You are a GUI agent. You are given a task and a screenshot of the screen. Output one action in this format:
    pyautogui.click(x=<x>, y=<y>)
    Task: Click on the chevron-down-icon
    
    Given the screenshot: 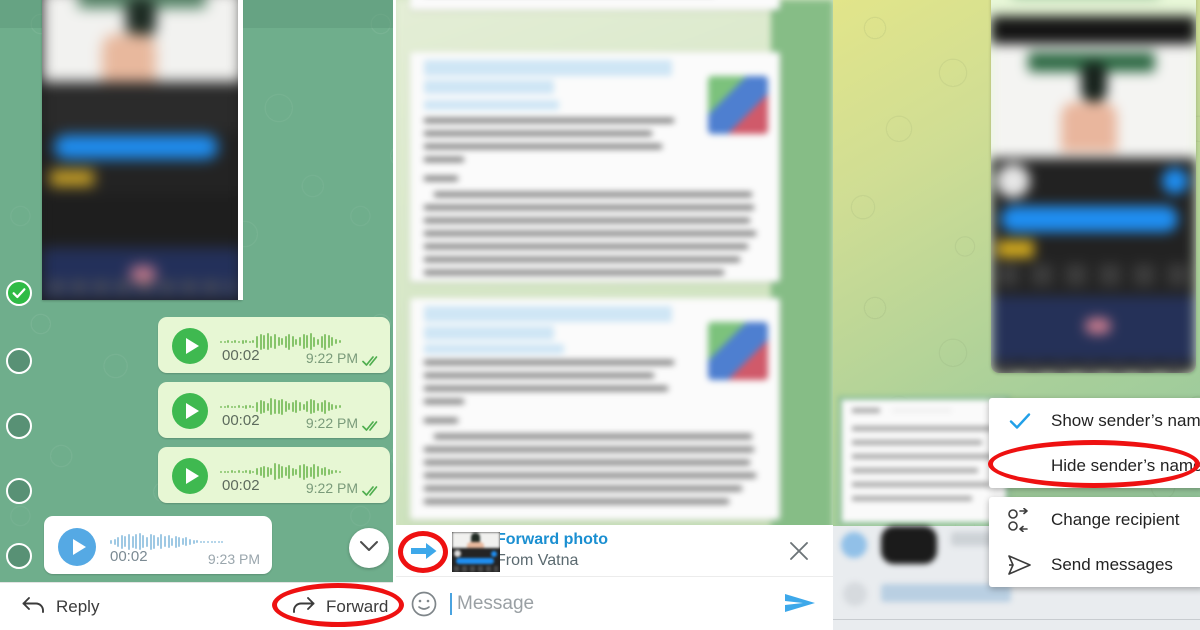 What is the action you would take?
    pyautogui.click(x=369, y=548)
    